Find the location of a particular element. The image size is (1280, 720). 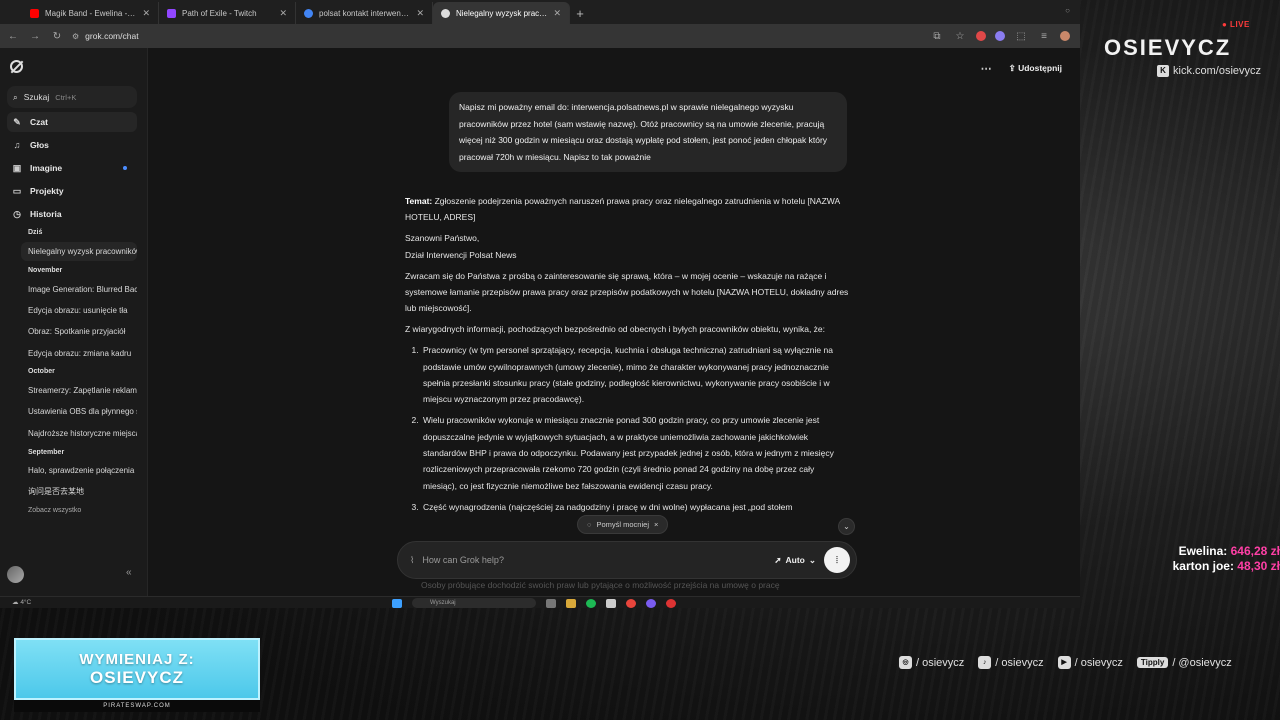

history-group-november: November is located at coordinates (45, 270).